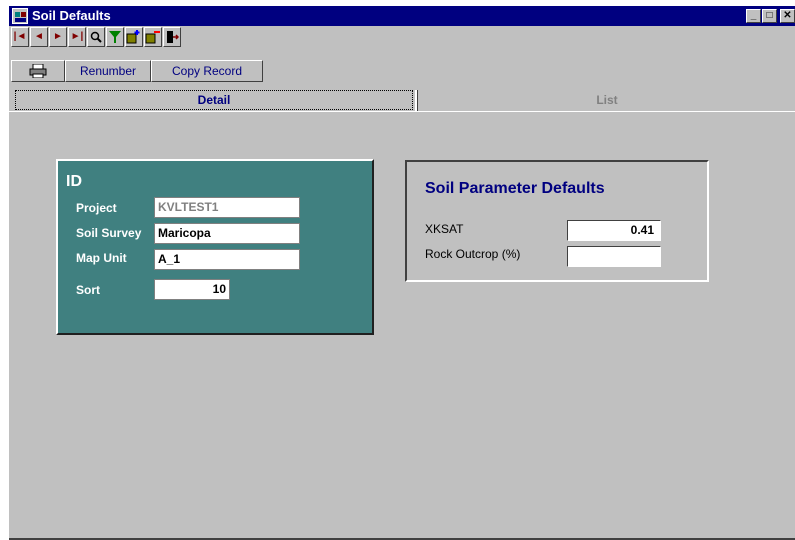 The height and width of the screenshot is (540, 795). Describe the element at coordinates (227, 233) in the screenshot. I see `soil-survey-field: Maricopa` at that location.